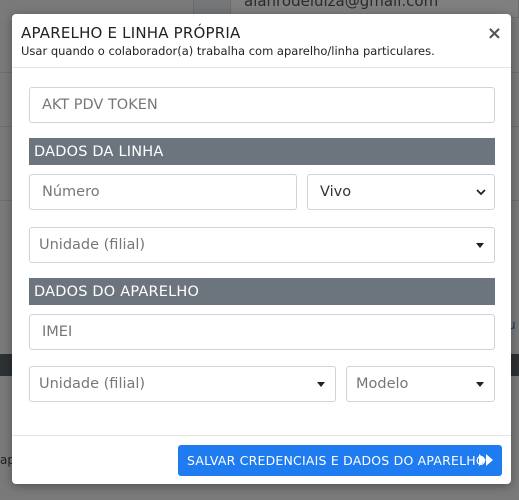 This screenshot has height=500, width=519. Describe the element at coordinates (336, 460) in the screenshot. I see `save-button-label: SALVAR CREDENCIAIS E DADOS DO APARELHO` at that location.